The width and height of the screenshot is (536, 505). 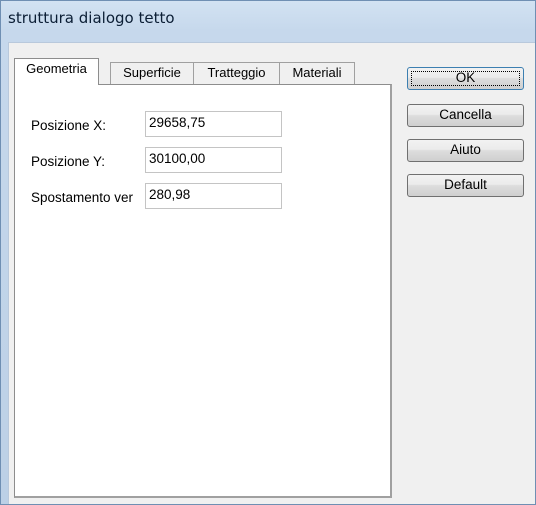 What do you see at coordinates (69, 125) in the screenshot?
I see `pos-x-label: Posizione X:` at bounding box center [69, 125].